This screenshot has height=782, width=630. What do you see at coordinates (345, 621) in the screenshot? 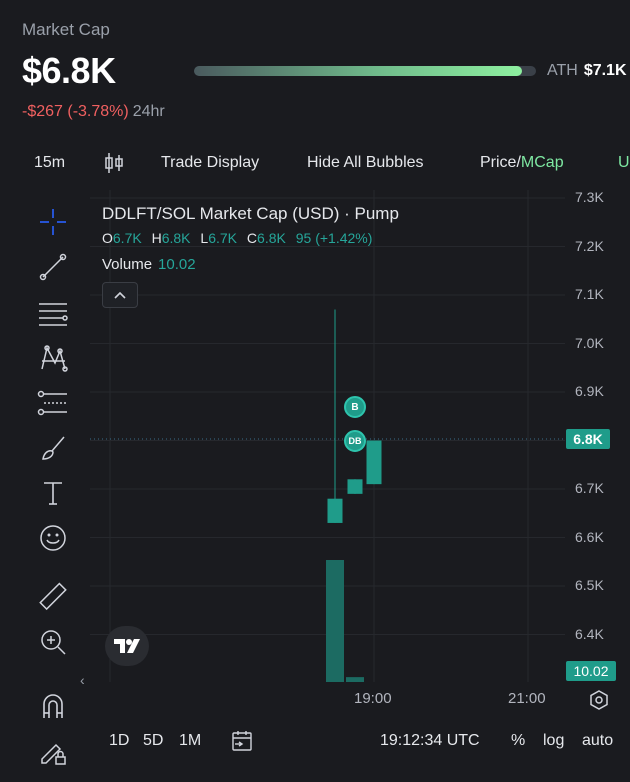
I see `volume-bars` at bounding box center [345, 621].